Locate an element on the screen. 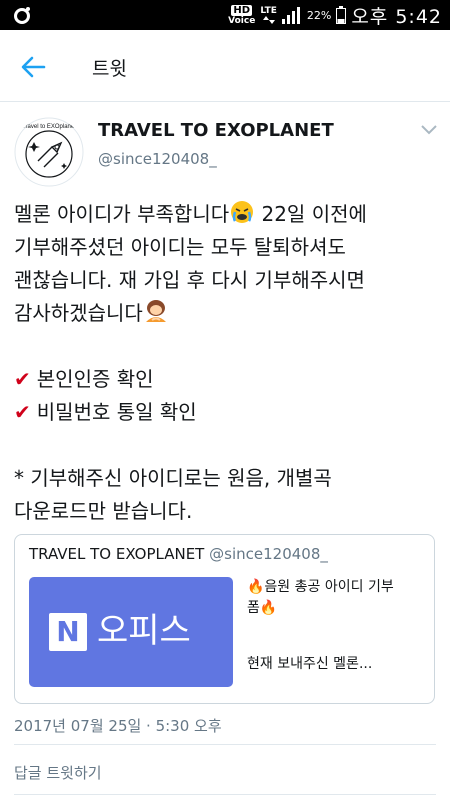 The height and width of the screenshot is (800, 450). tweet-line: 기부해주셨던 아이디는 모두 탈퇴하셔도 is located at coordinates (180, 247).